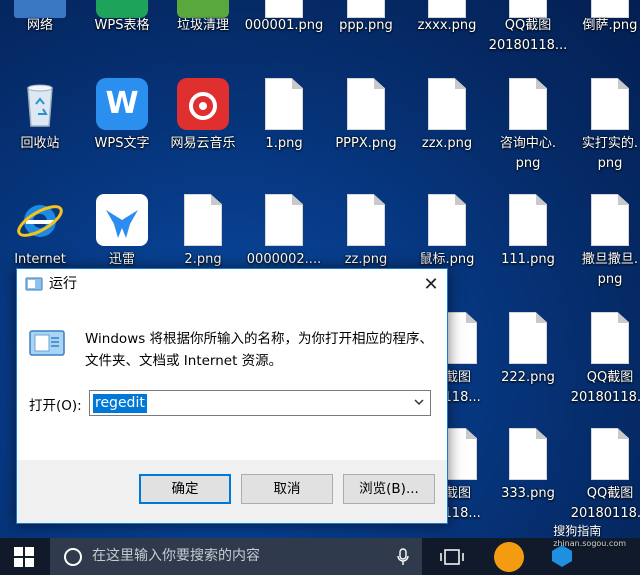 The image size is (640, 575). I want to click on desktop-icon-wps-sheet: WPS表格, so click(122, 18).